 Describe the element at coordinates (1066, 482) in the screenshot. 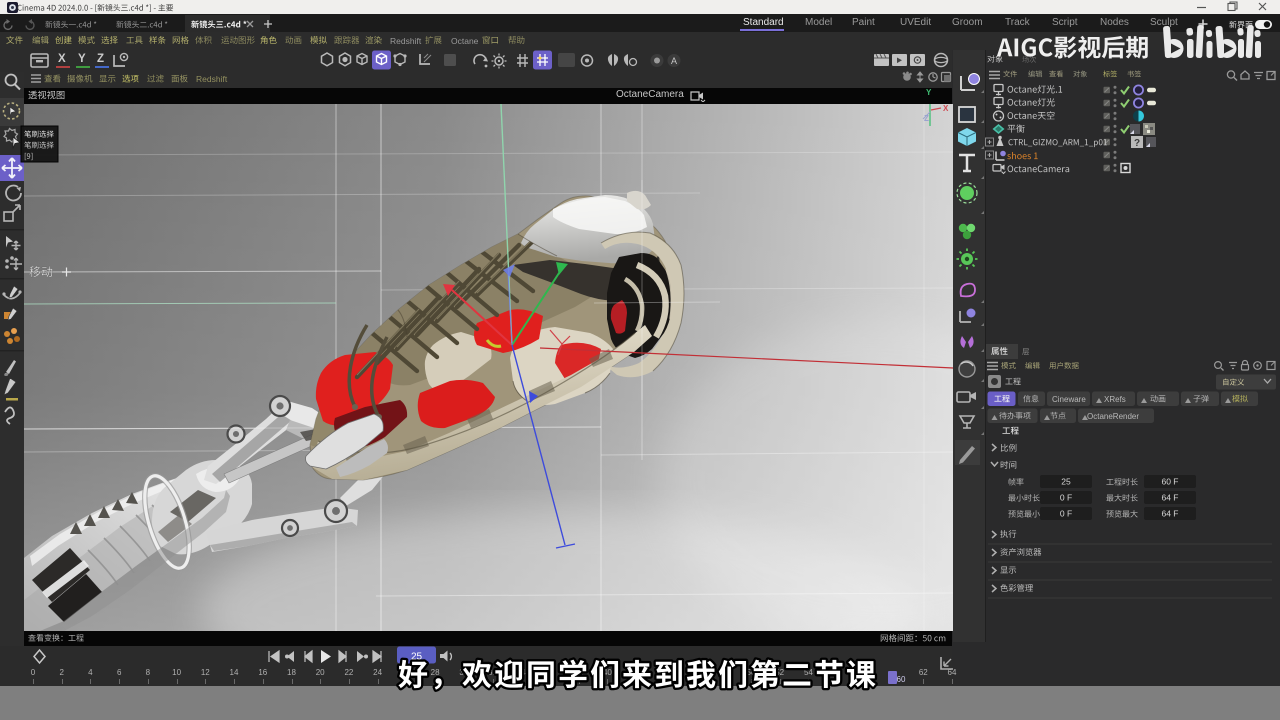

I see `svg-text: 25` at that location.